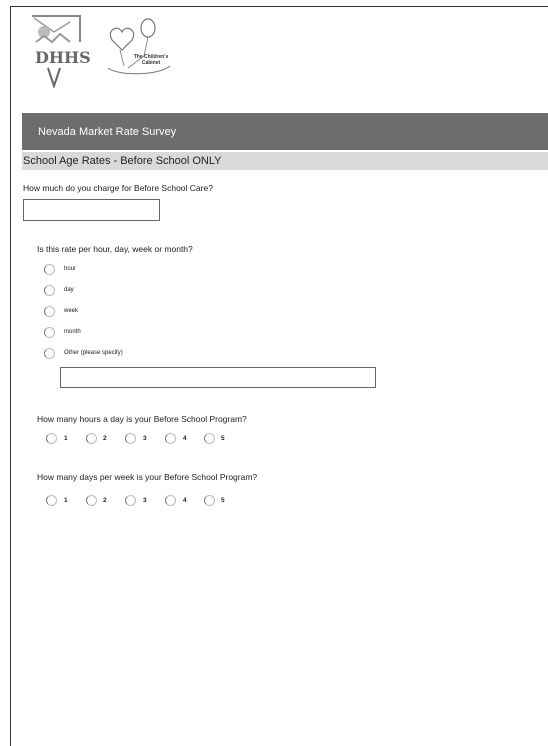 The height and width of the screenshot is (746, 548). I want to click on rate-month-radio, so click(49, 332).